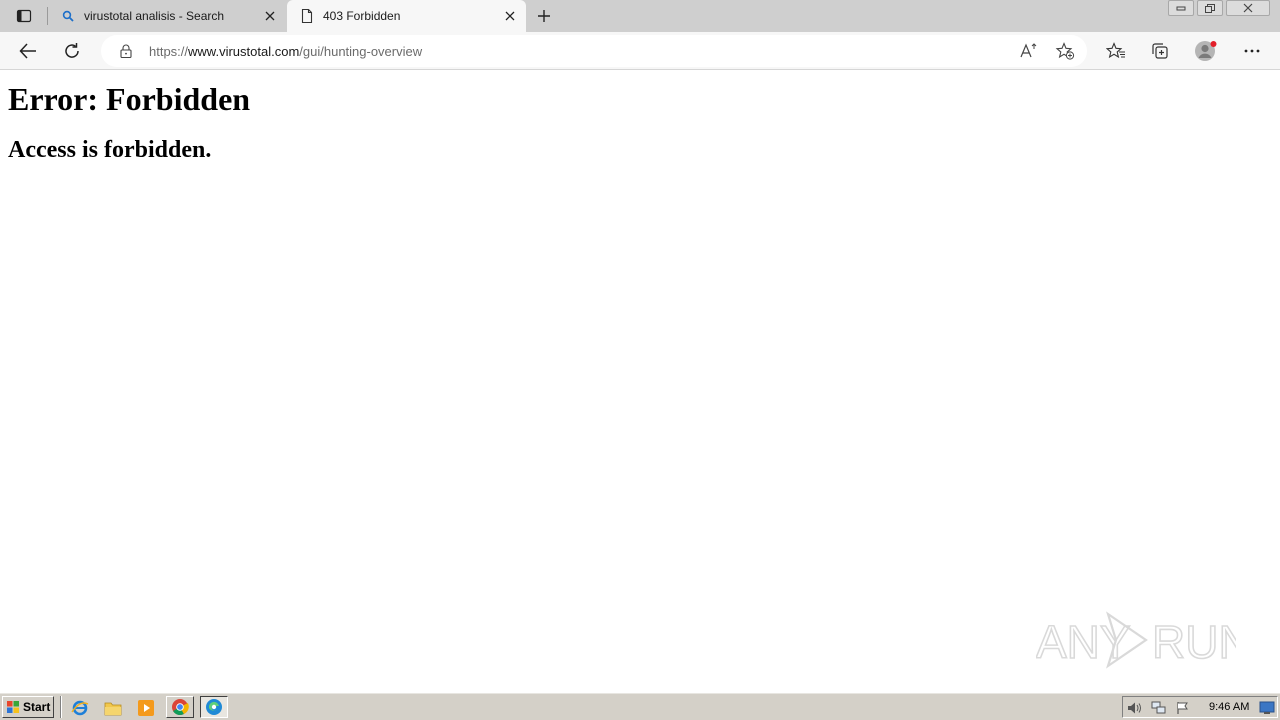  What do you see at coordinates (1029, 51) in the screenshot?
I see `read-aloud-icon` at bounding box center [1029, 51].